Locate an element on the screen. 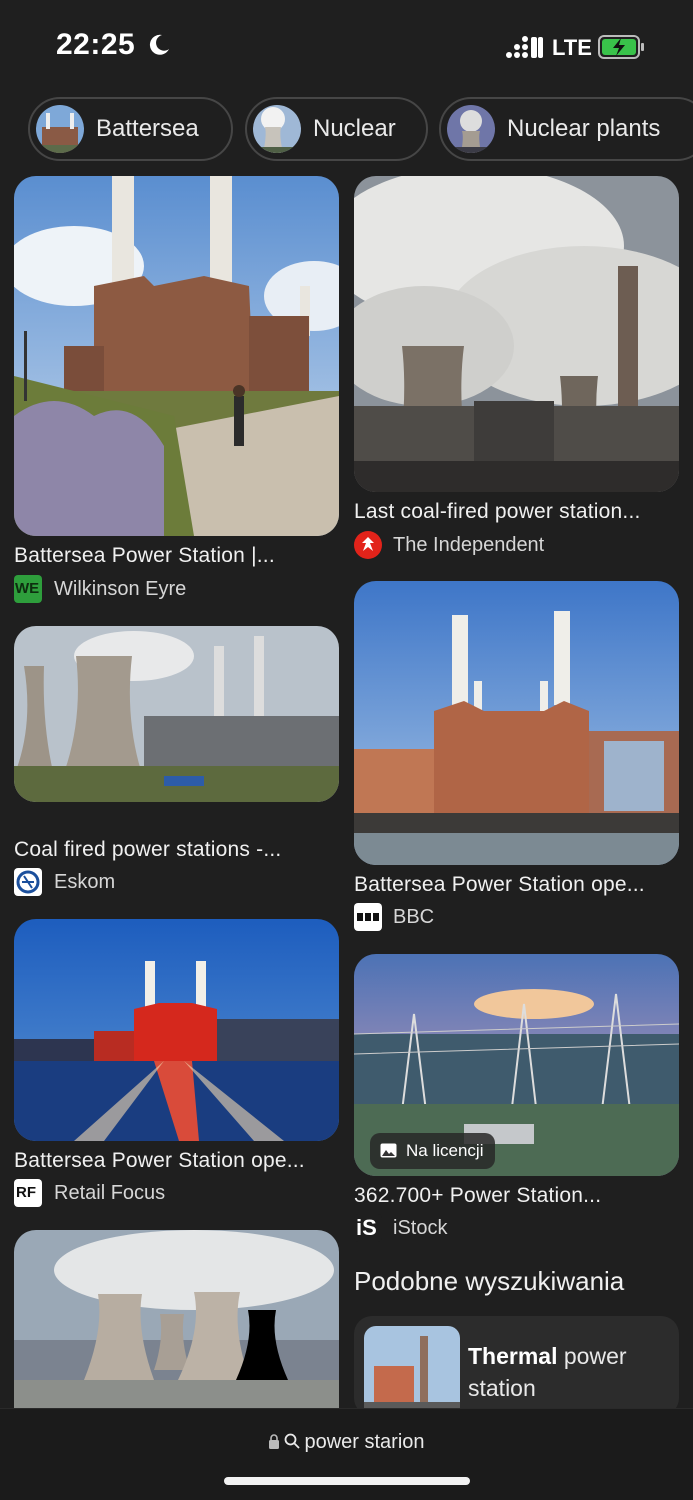  chip-label: Nuclear is located at coordinates (354, 128).